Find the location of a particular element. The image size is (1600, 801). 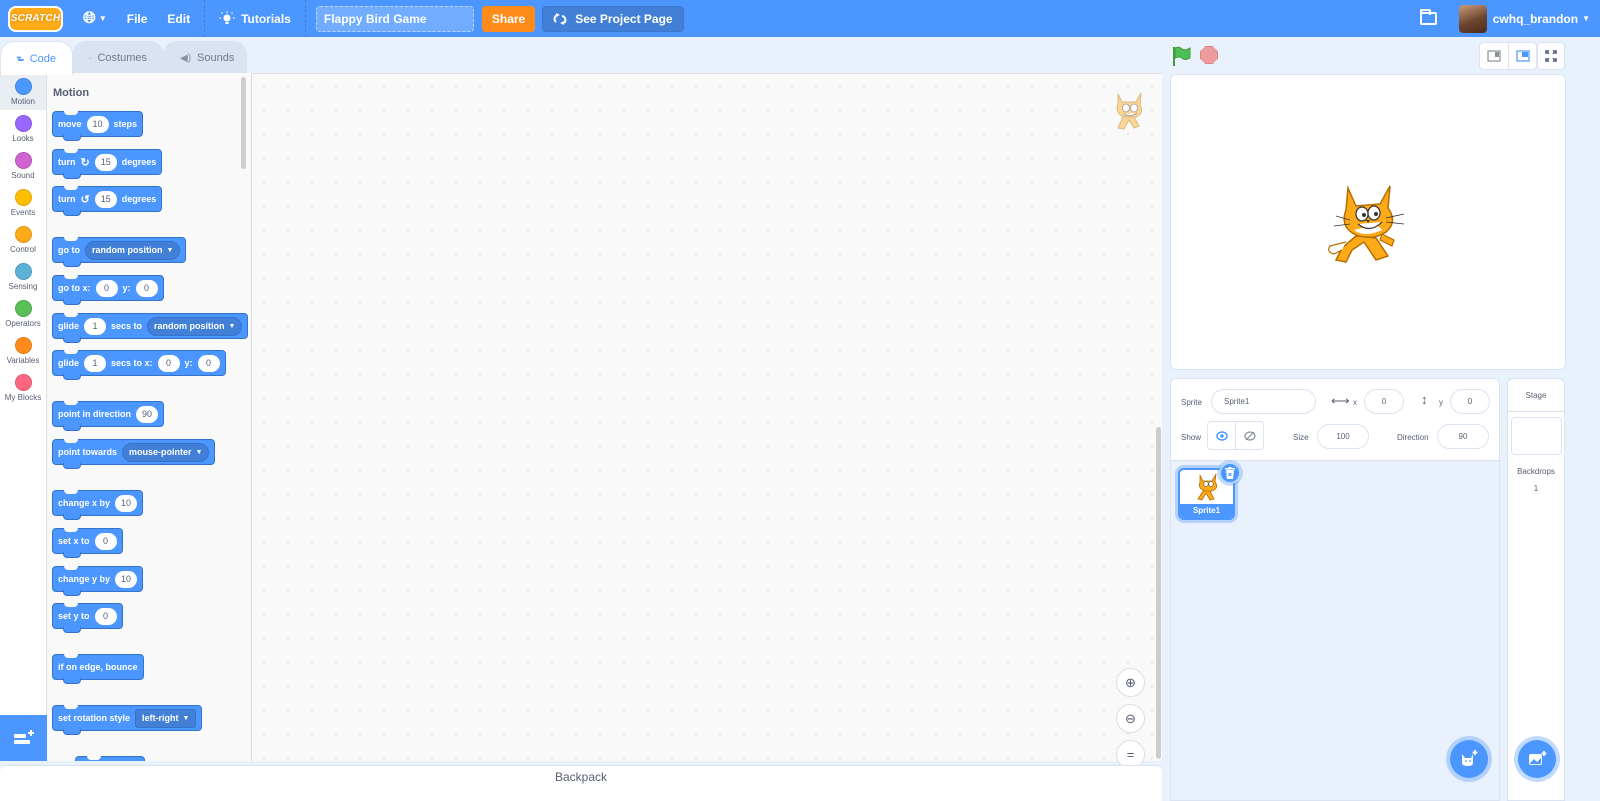

block-glide-to: glide 1 secs to random position ▼ is located at coordinates (150, 328).